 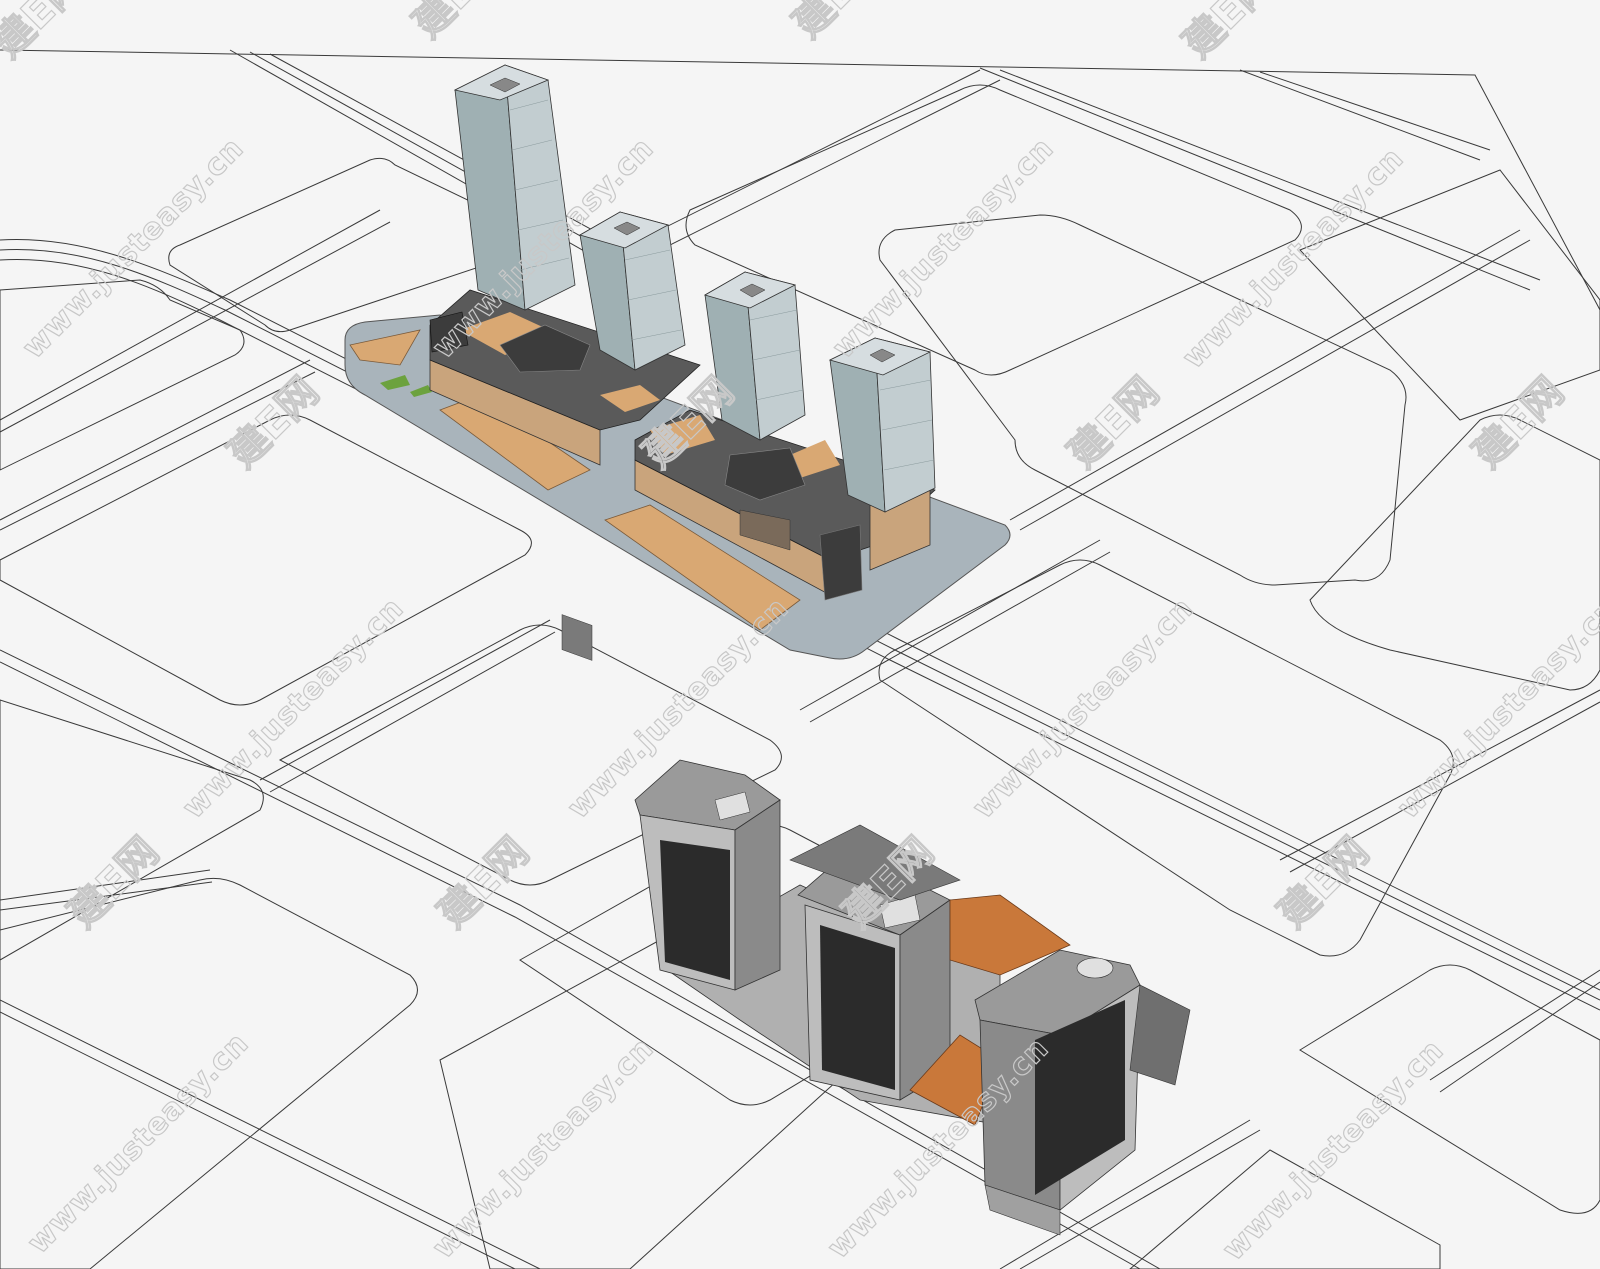 I want to click on podium-right-corner-glass, so click(x=841, y=562).